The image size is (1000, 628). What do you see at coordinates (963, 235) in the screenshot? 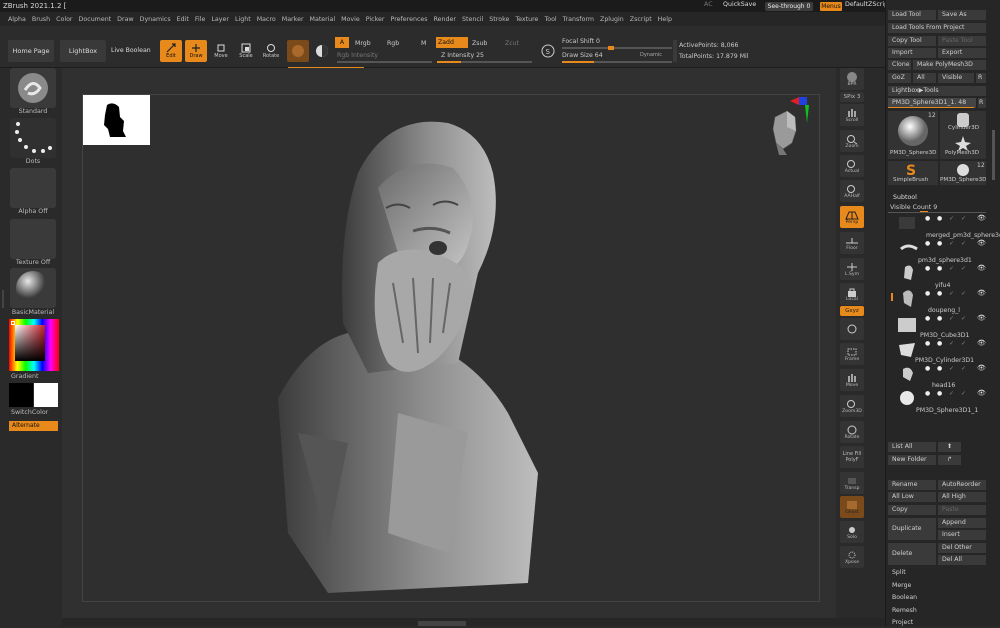
I see `subtool-item-name: merged_pm3d_sphere3d_1_cop` at bounding box center [963, 235].